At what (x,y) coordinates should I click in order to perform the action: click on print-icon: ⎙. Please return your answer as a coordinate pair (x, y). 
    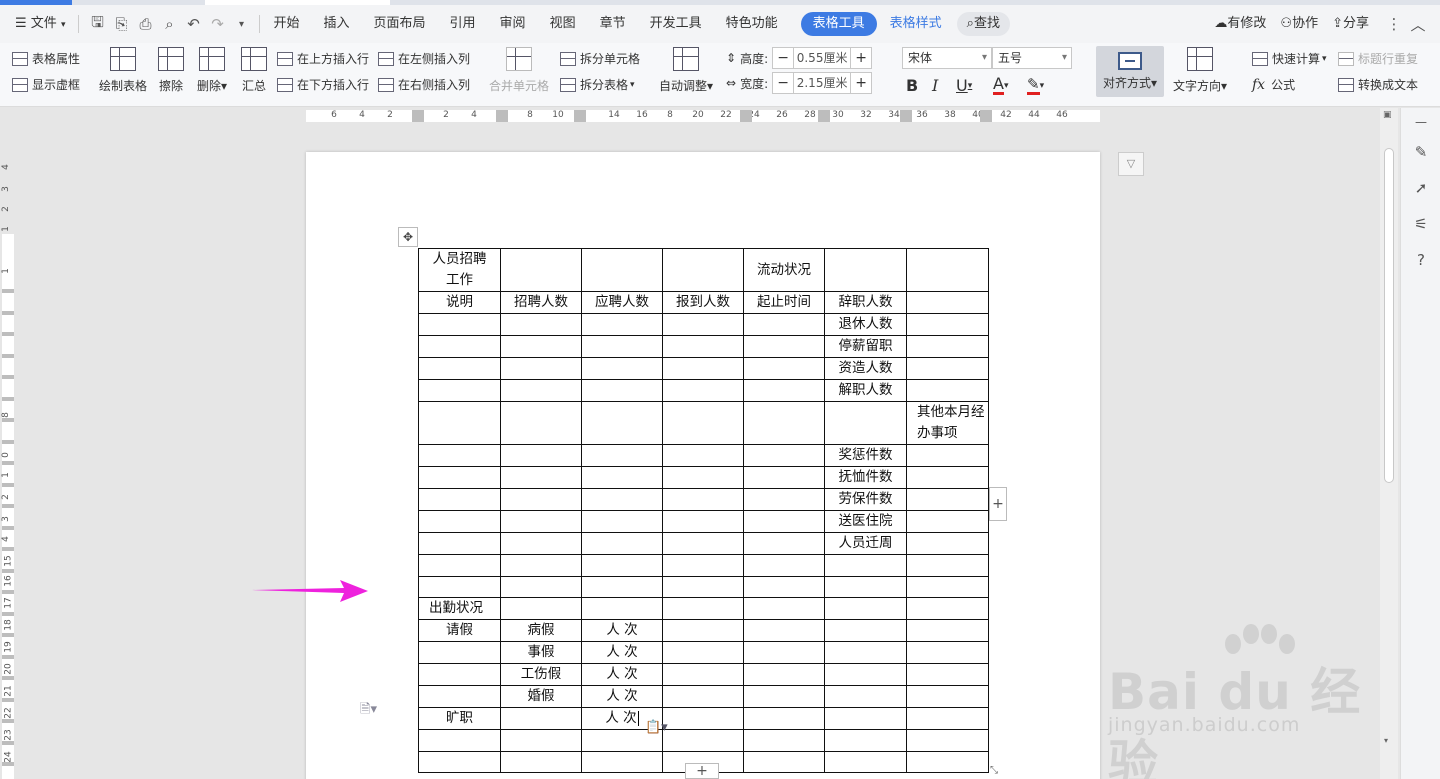
    Looking at the image, I should click on (145, 24).